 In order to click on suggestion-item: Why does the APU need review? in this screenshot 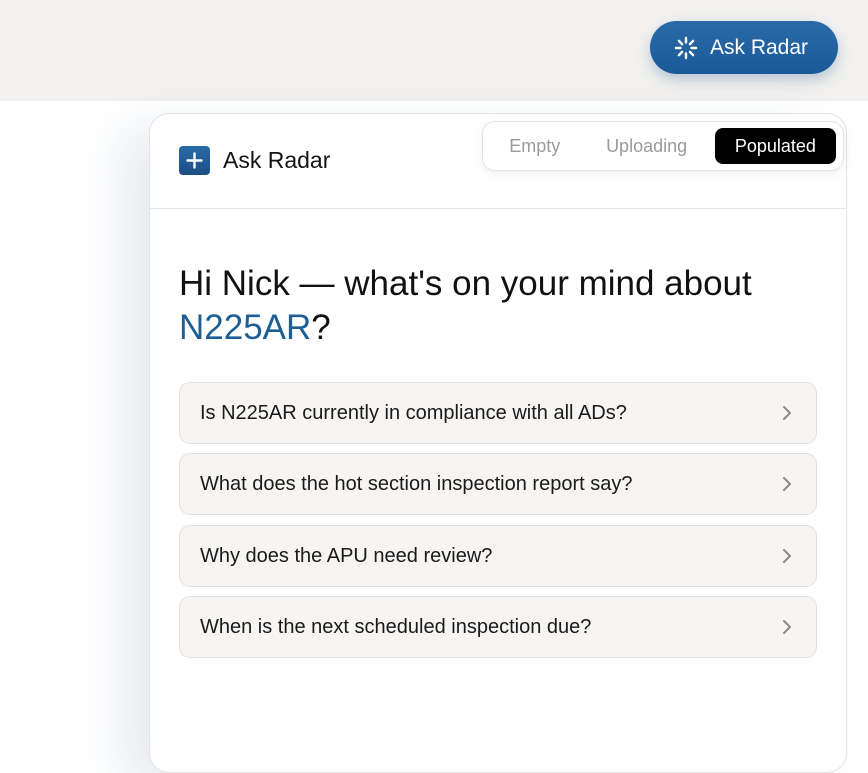, I will do `click(498, 556)`.